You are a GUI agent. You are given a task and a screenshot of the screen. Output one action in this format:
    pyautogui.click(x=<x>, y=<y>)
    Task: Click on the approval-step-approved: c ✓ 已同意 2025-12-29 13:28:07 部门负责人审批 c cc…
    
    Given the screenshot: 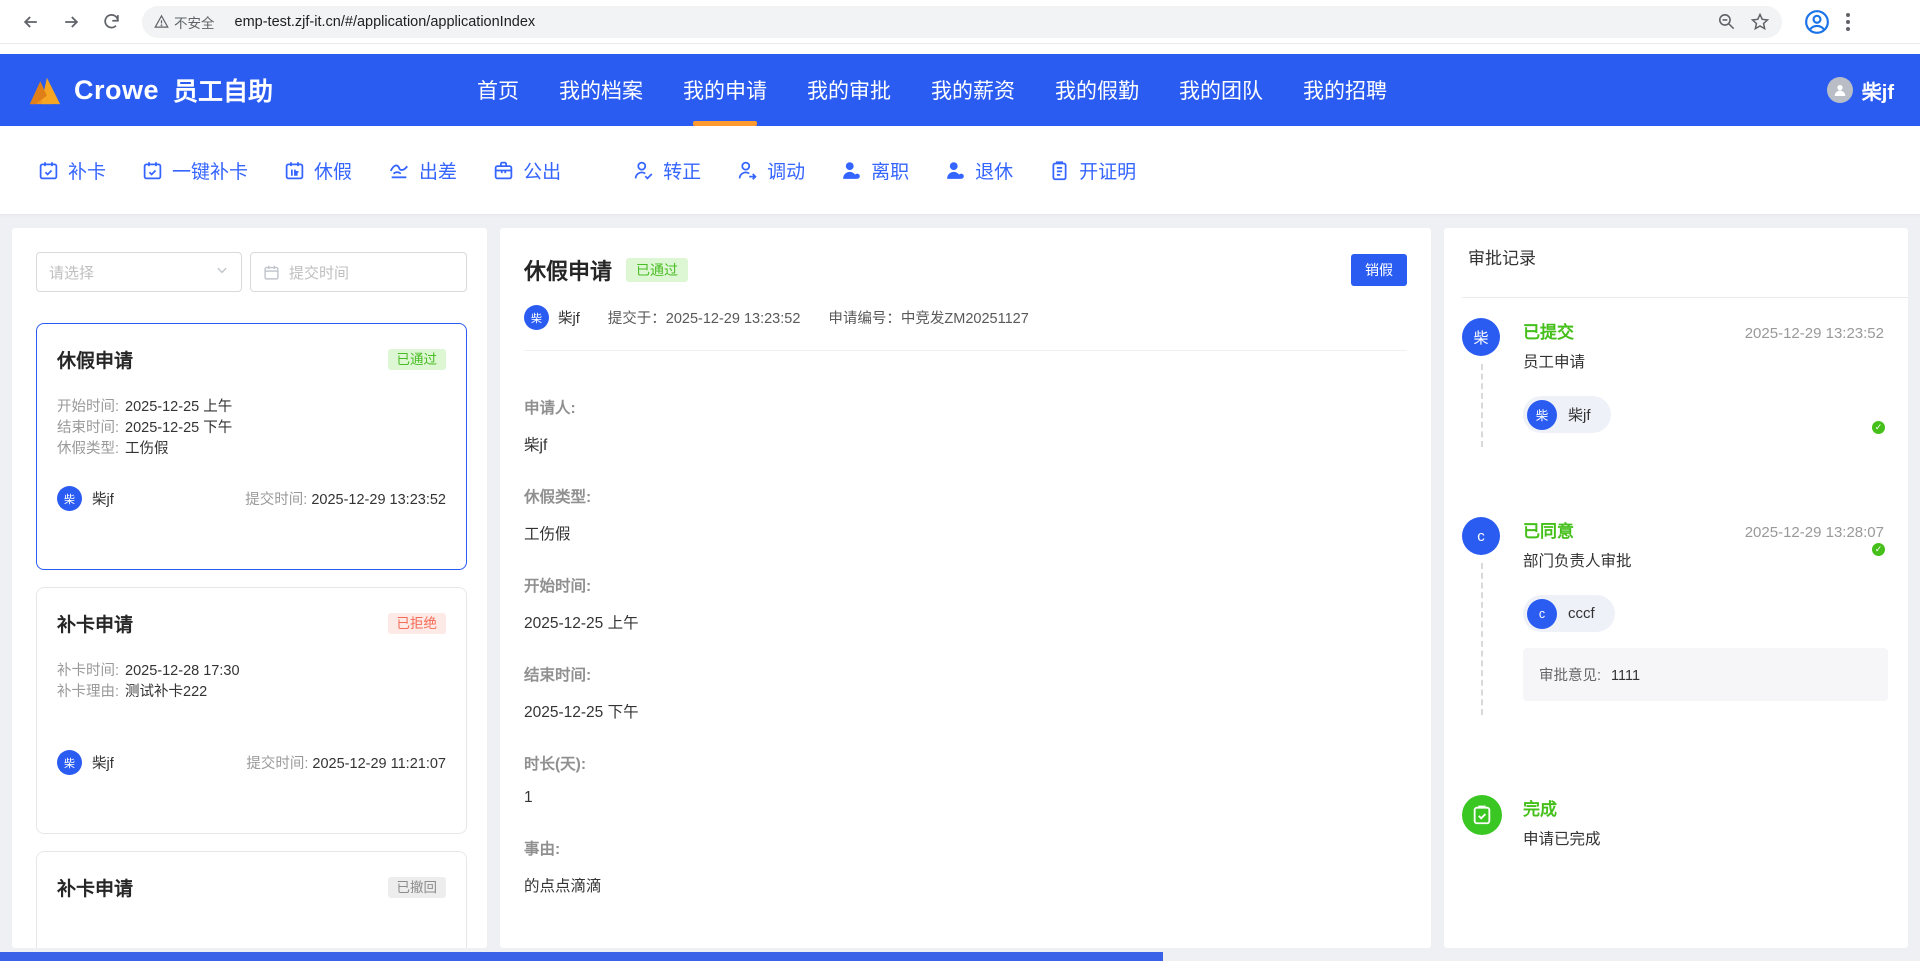 What is the action you would take?
    pyautogui.click(x=1675, y=616)
    